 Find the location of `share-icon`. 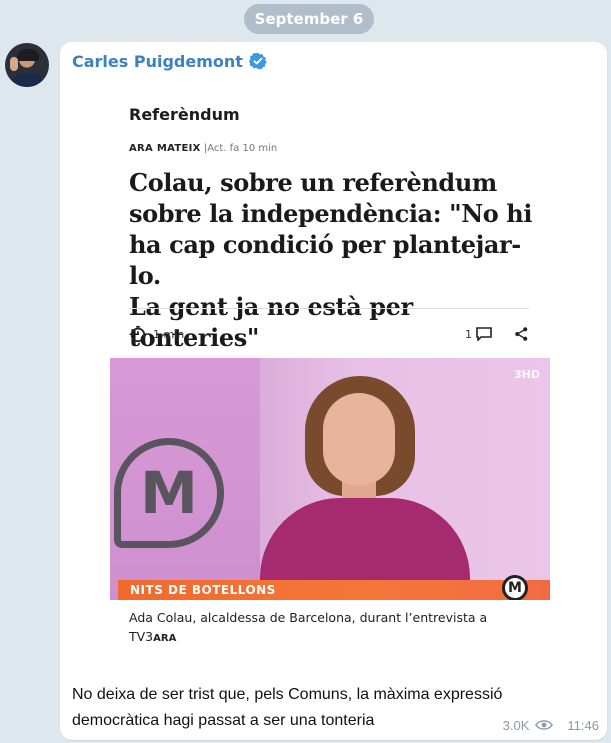

share-icon is located at coordinates (521, 334).